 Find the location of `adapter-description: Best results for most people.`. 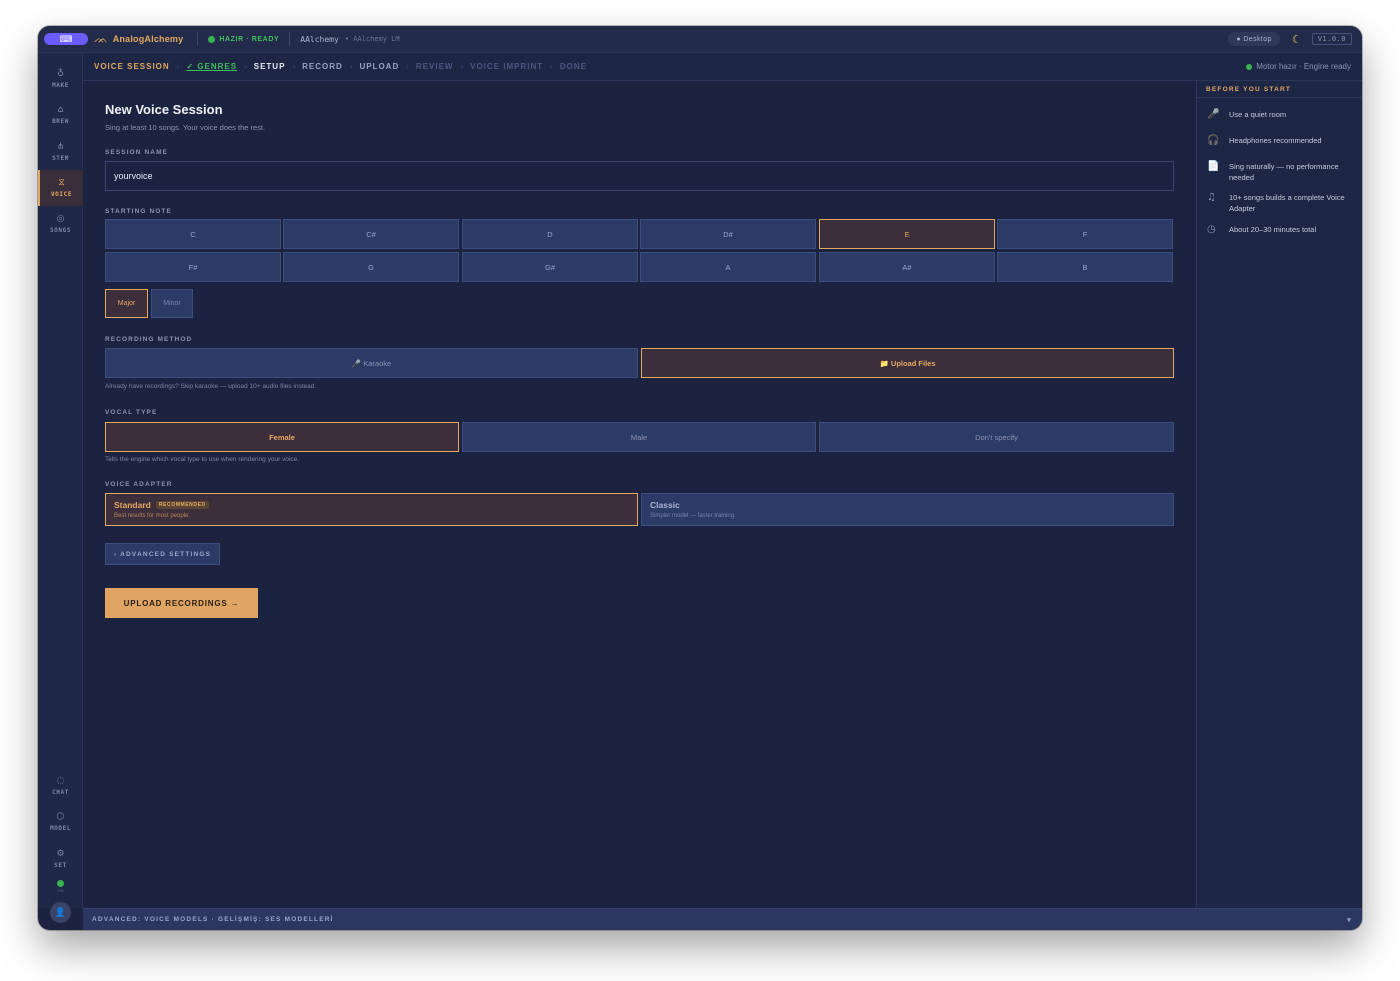

adapter-description: Best results for most people. is located at coordinates (152, 516).